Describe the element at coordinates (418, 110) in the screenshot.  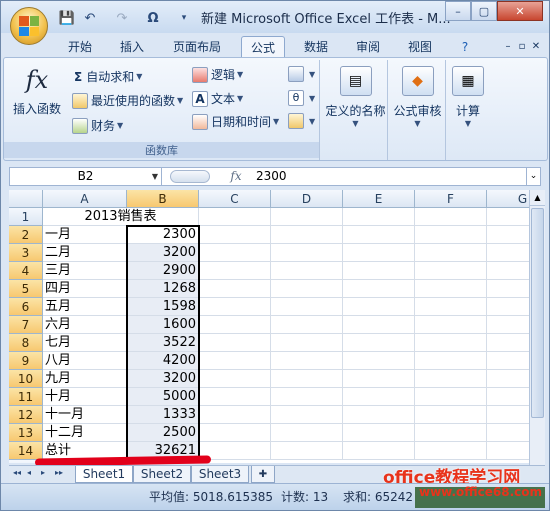
I see `formula-audit-group: ◆ 公式审核 ▼` at that location.